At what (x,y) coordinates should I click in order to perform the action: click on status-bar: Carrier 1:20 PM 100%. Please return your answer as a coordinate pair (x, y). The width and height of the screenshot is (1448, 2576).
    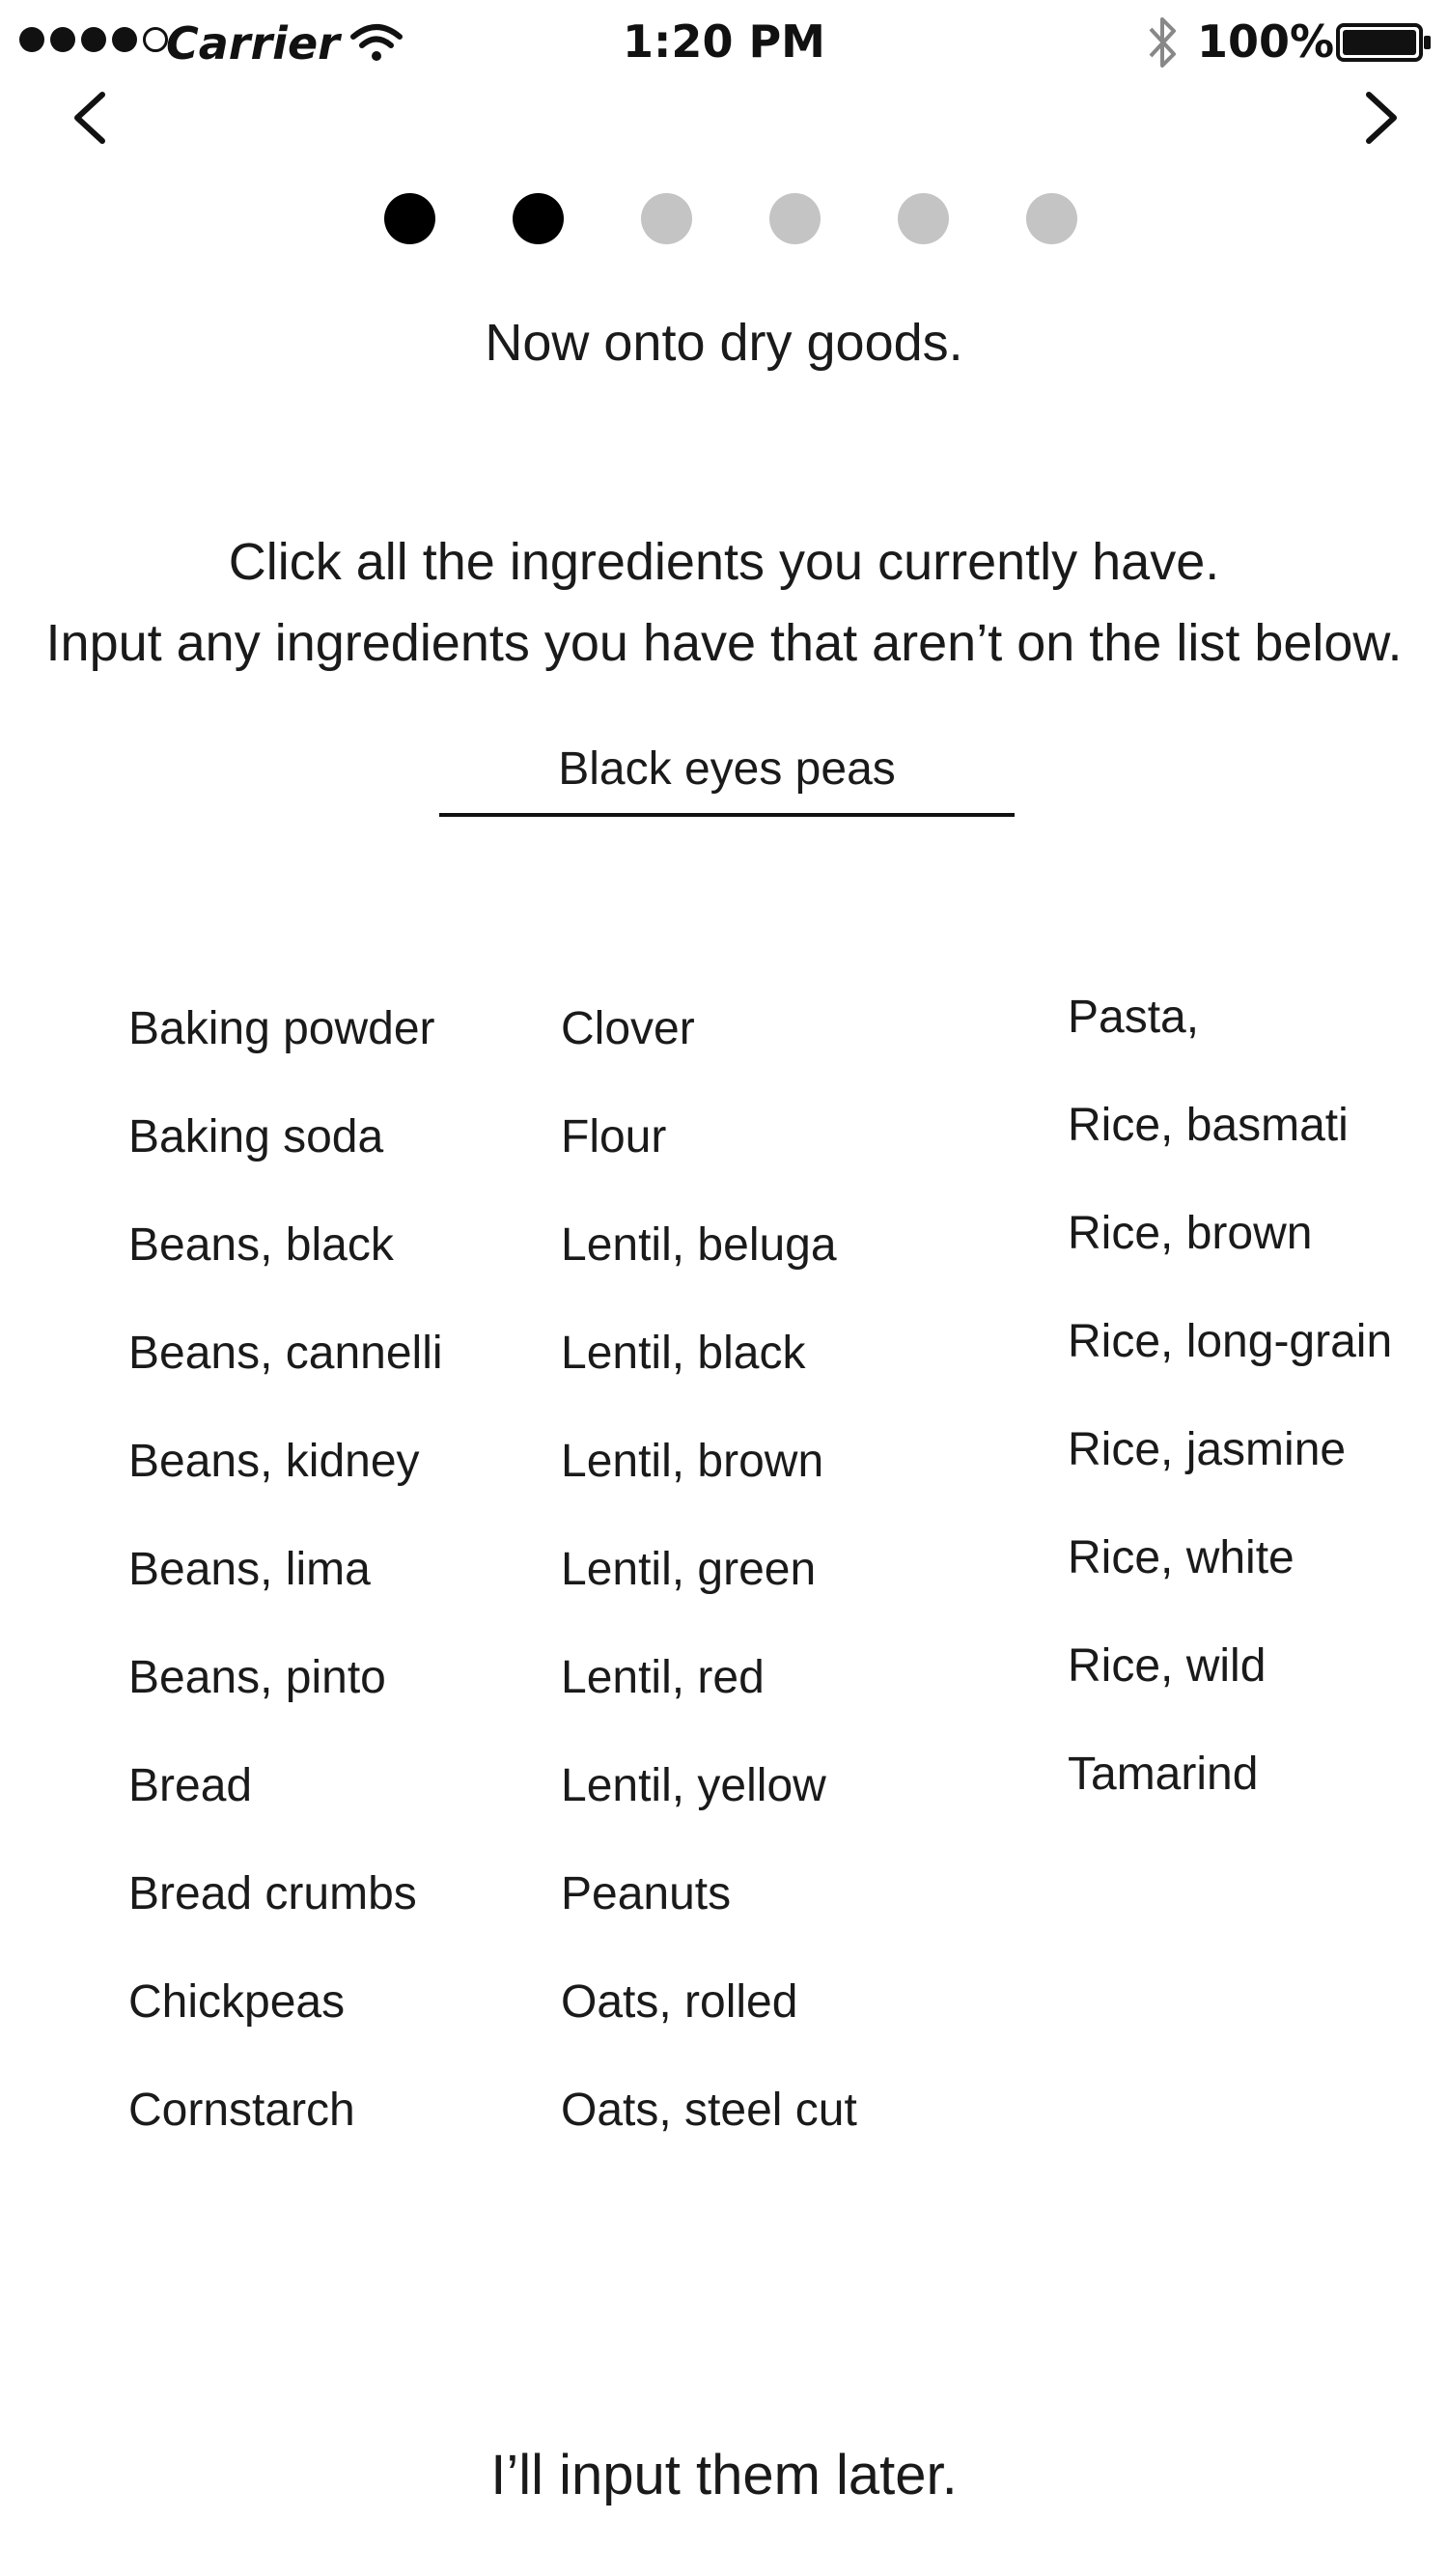
    Looking at the image, I should click on (724, 44).